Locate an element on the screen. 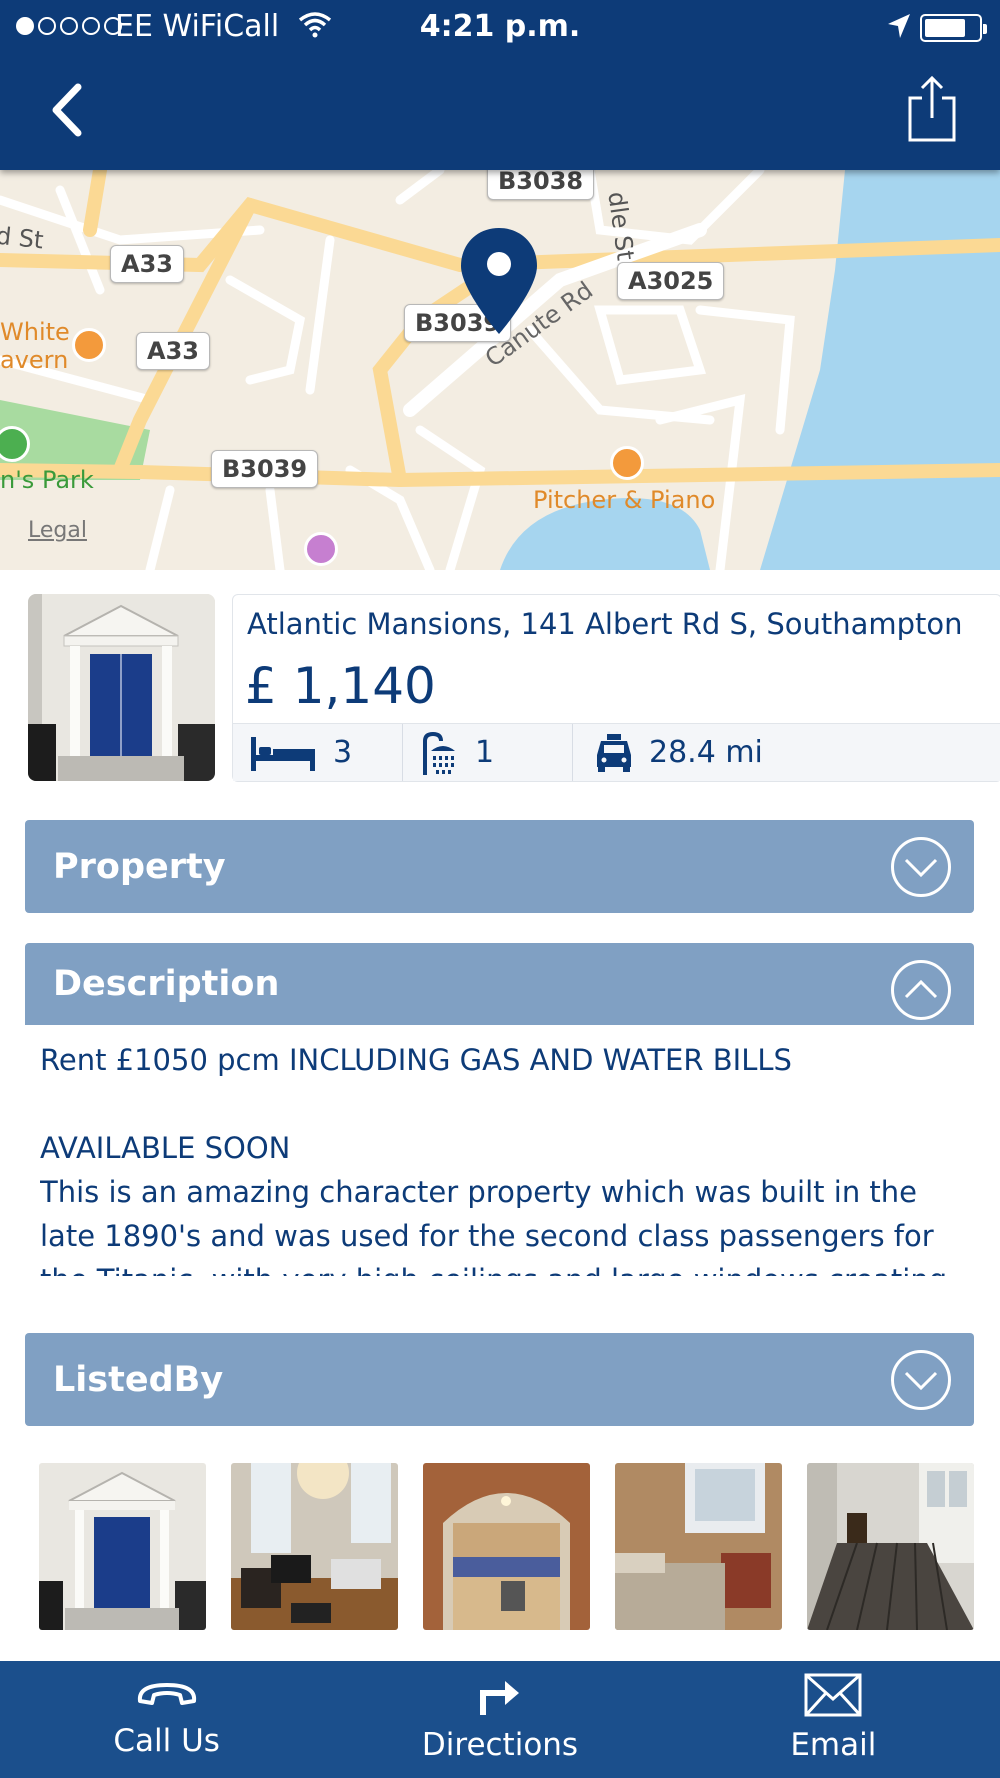 The image size is (1000, 1778). description-line: AVAILABLE SOON is located at coordinates (165, 1148).